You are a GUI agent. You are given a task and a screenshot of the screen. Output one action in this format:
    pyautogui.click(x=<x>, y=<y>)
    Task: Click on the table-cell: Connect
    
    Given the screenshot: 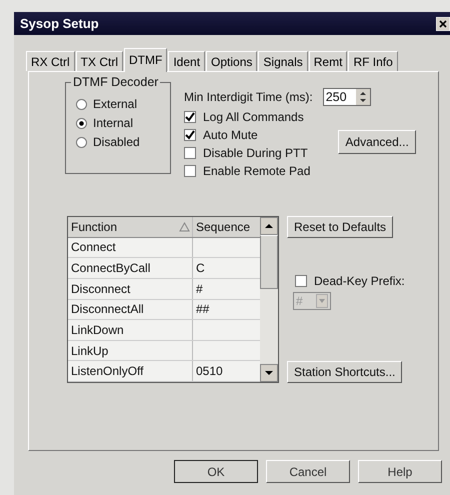 What is the action you would take?
    pyautogui.click(x=130, y=248)
    